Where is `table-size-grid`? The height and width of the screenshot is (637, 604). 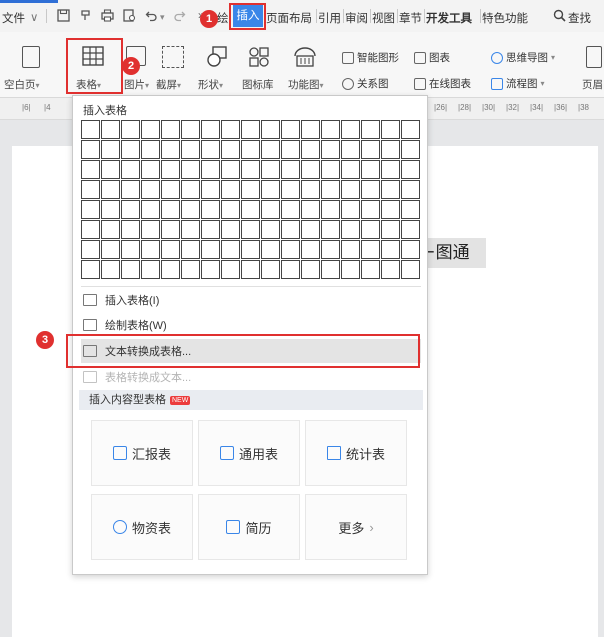
table-size-grid is located at coordinates (250, 199).